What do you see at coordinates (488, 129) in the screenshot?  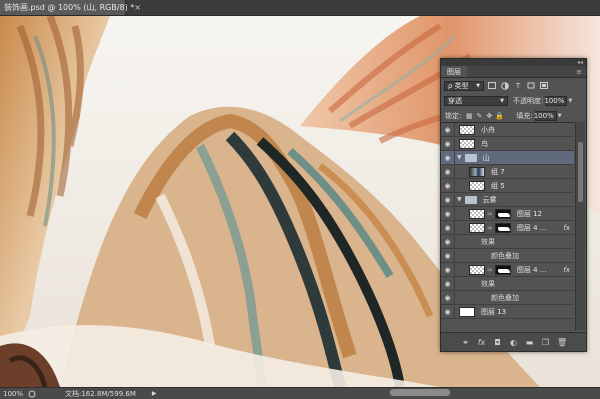 I see `layer-name: 小舟` at bounding box center [488, 129].